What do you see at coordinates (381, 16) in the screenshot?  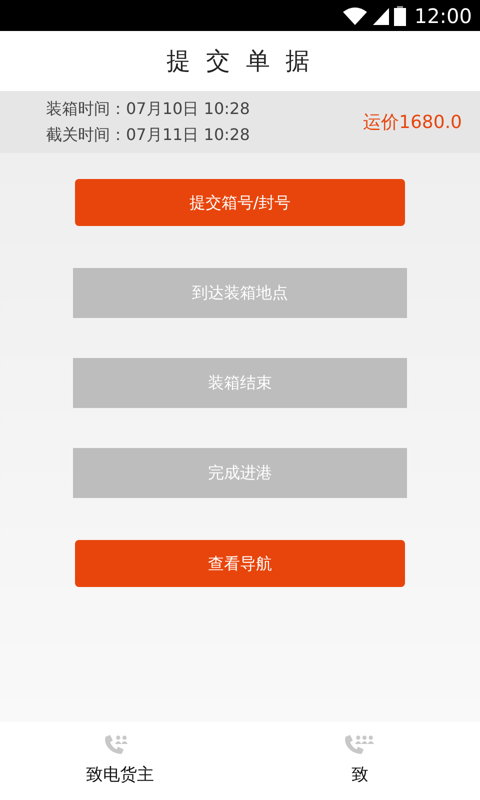 I see `signal-icon` at bounding box center [381, 16].